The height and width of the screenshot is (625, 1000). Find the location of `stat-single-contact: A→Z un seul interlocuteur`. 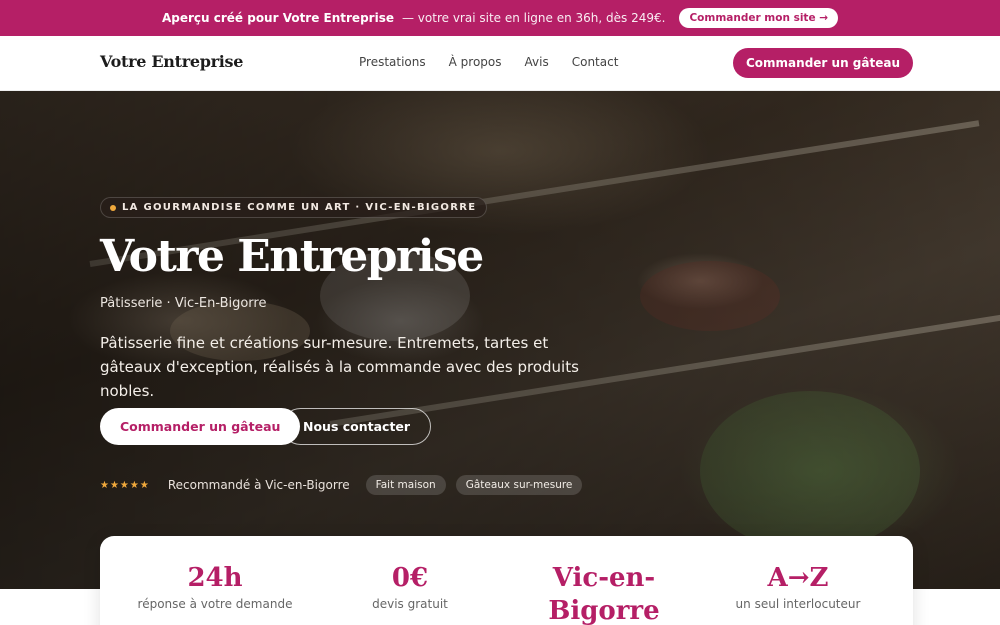

stat-single-contact: A→Z un seul interlocuteur is located at coordinates (798, 586).